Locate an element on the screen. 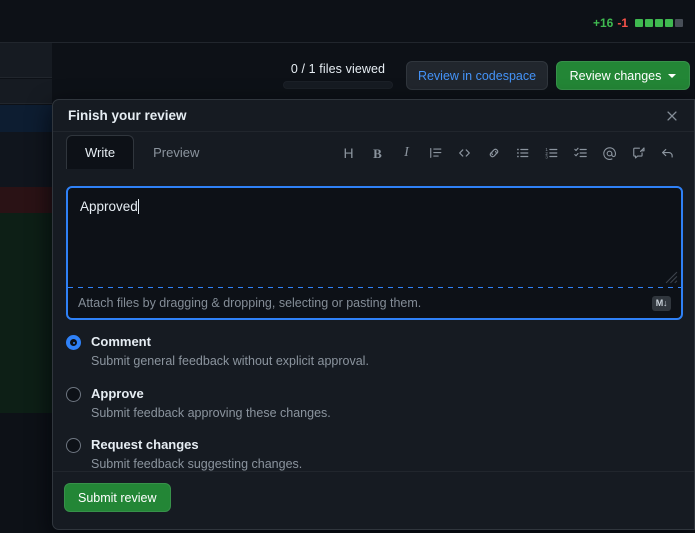 This screenshot has width=695, height=533. diff-row-highlight is located at coordinates (26, 118).